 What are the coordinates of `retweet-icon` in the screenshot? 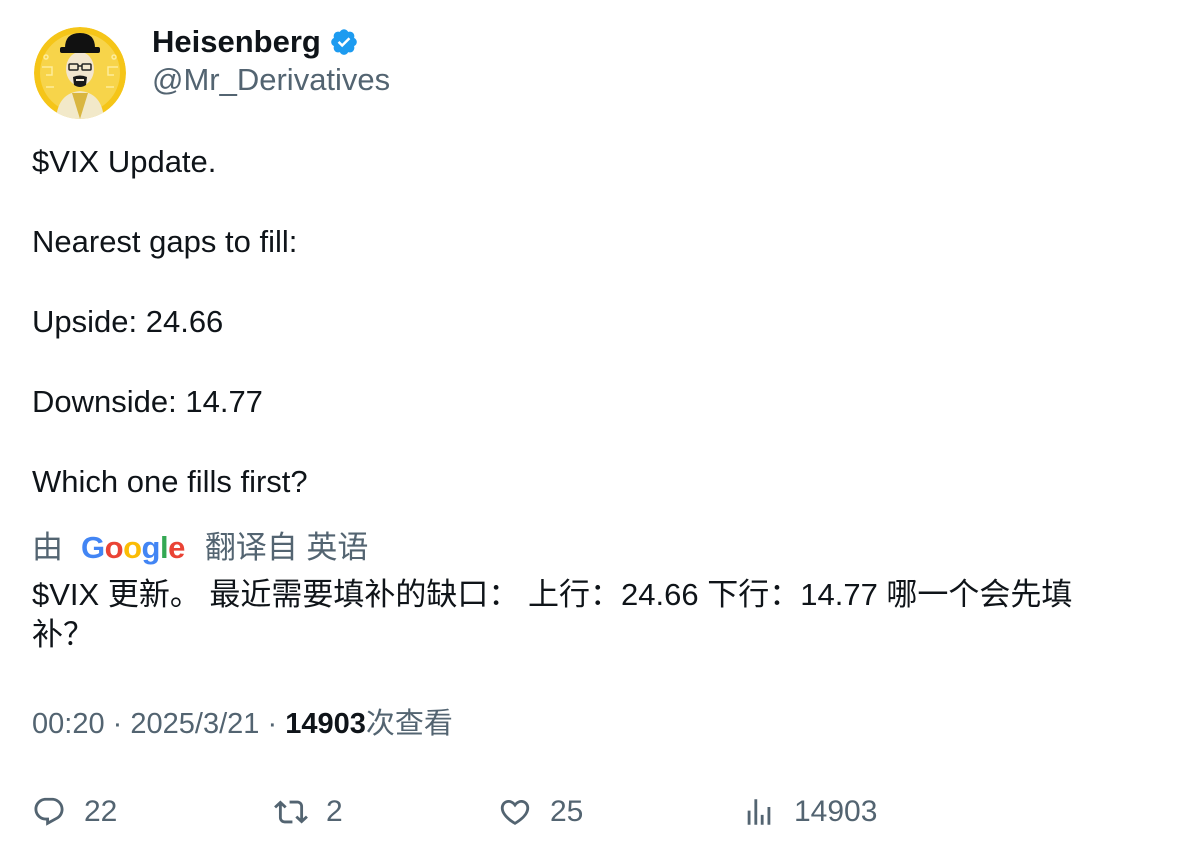 It's located at (291, 812).